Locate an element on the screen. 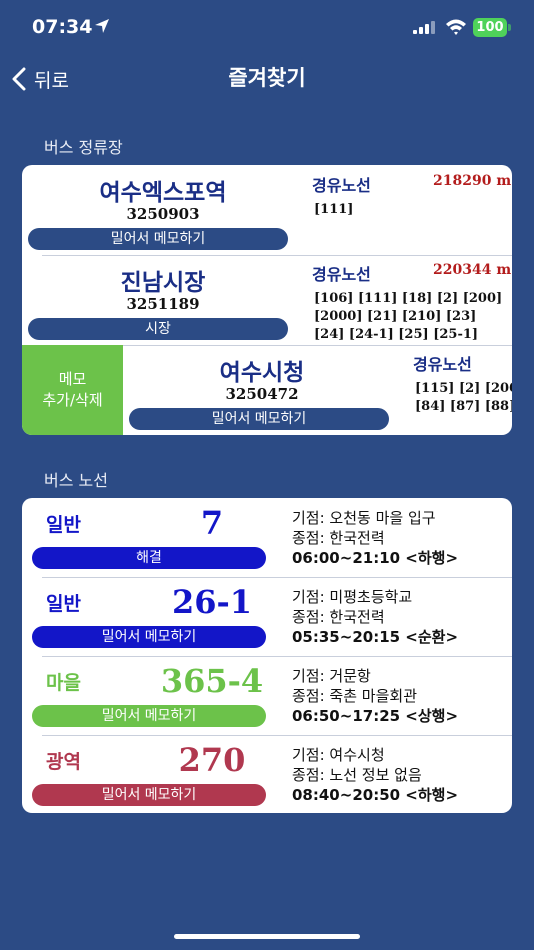 This screenshot has width=534, height=950. line-time: 06:50~17:25 <상행> is located at coordinates (375, 716).